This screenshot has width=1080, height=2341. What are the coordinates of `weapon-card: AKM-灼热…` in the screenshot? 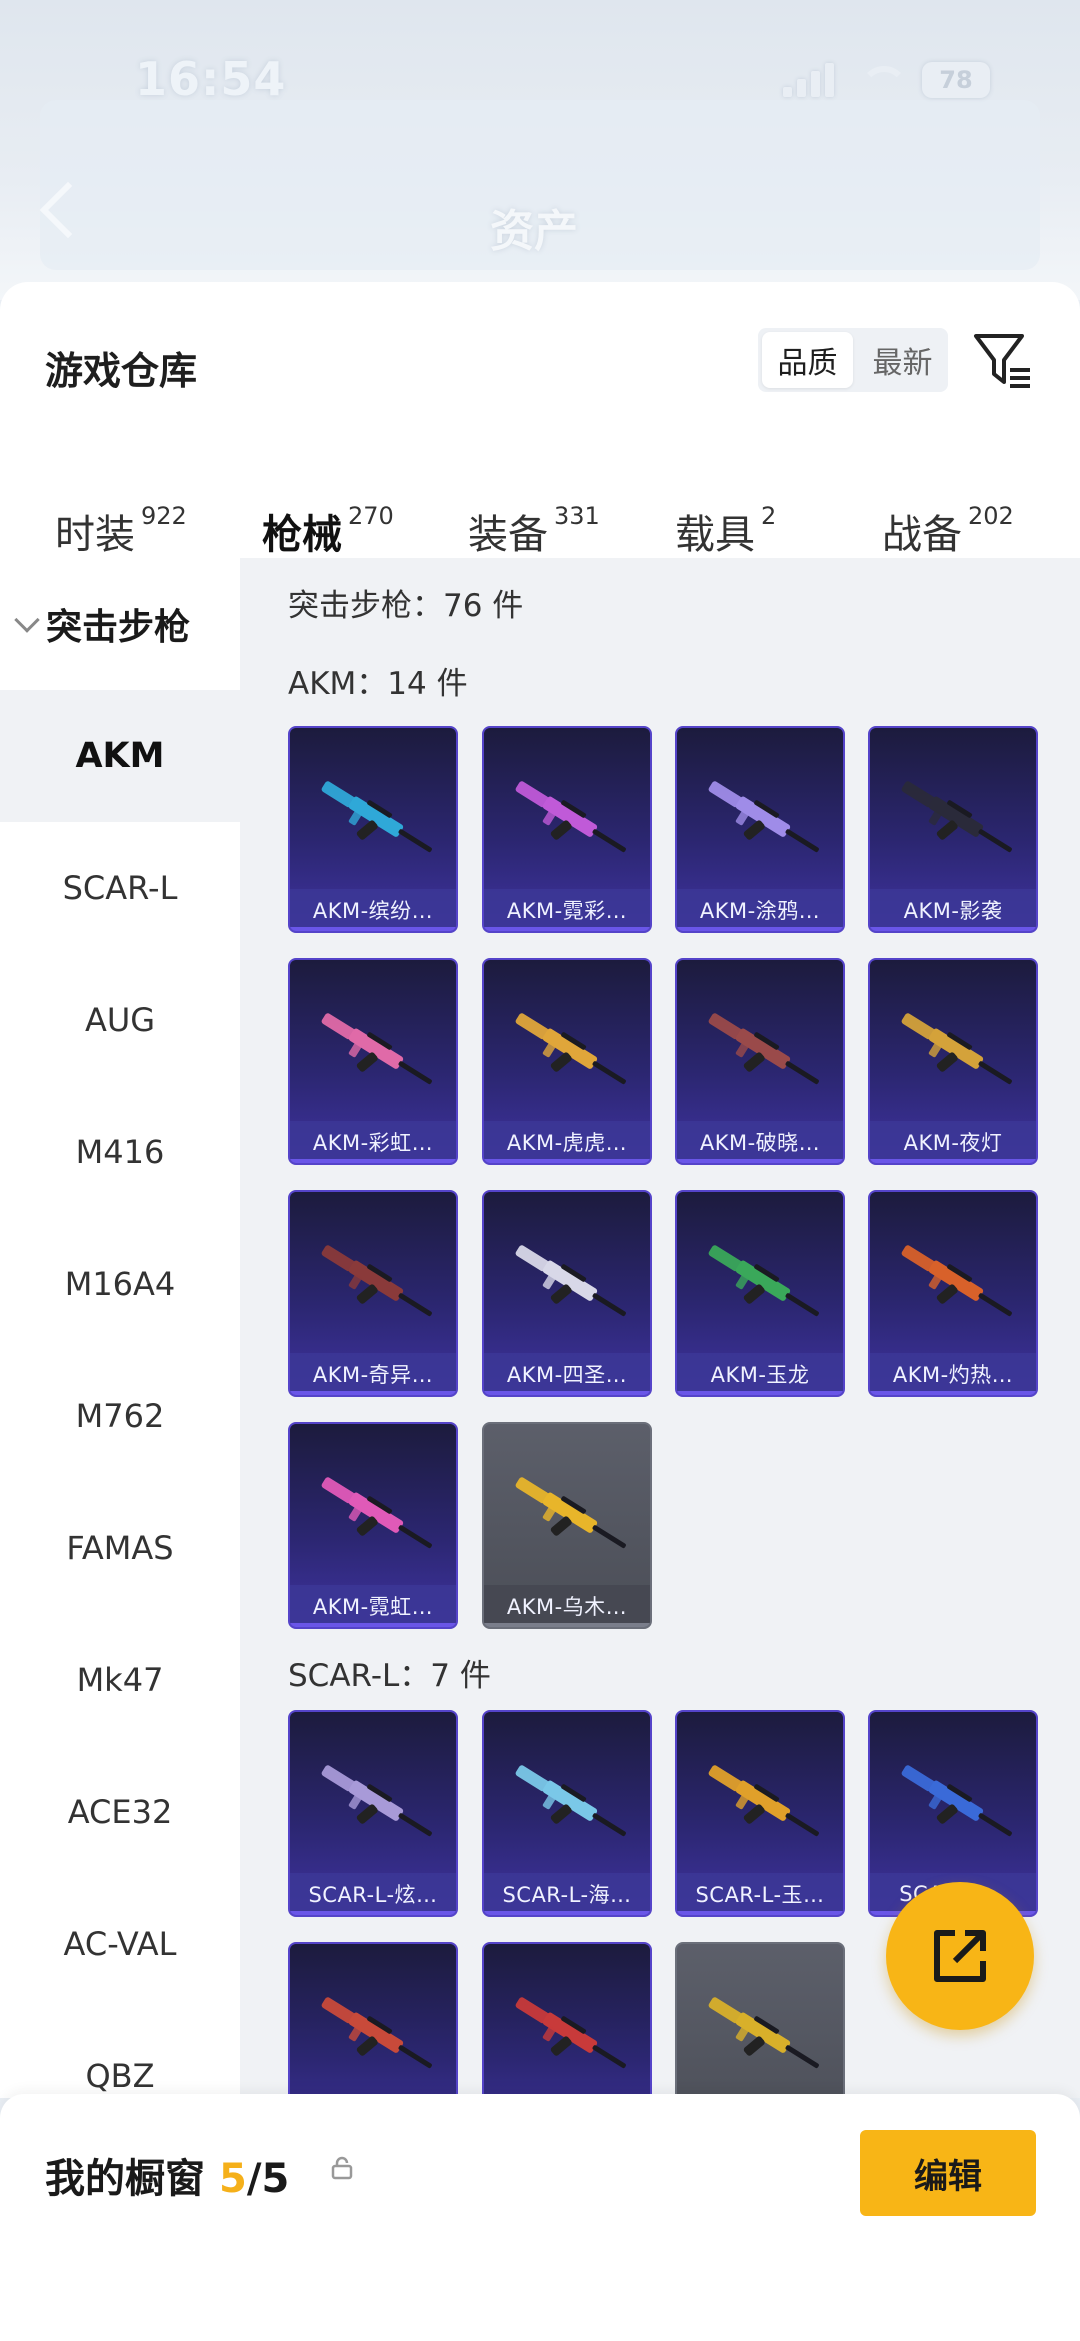 It's located at (953, 1293).